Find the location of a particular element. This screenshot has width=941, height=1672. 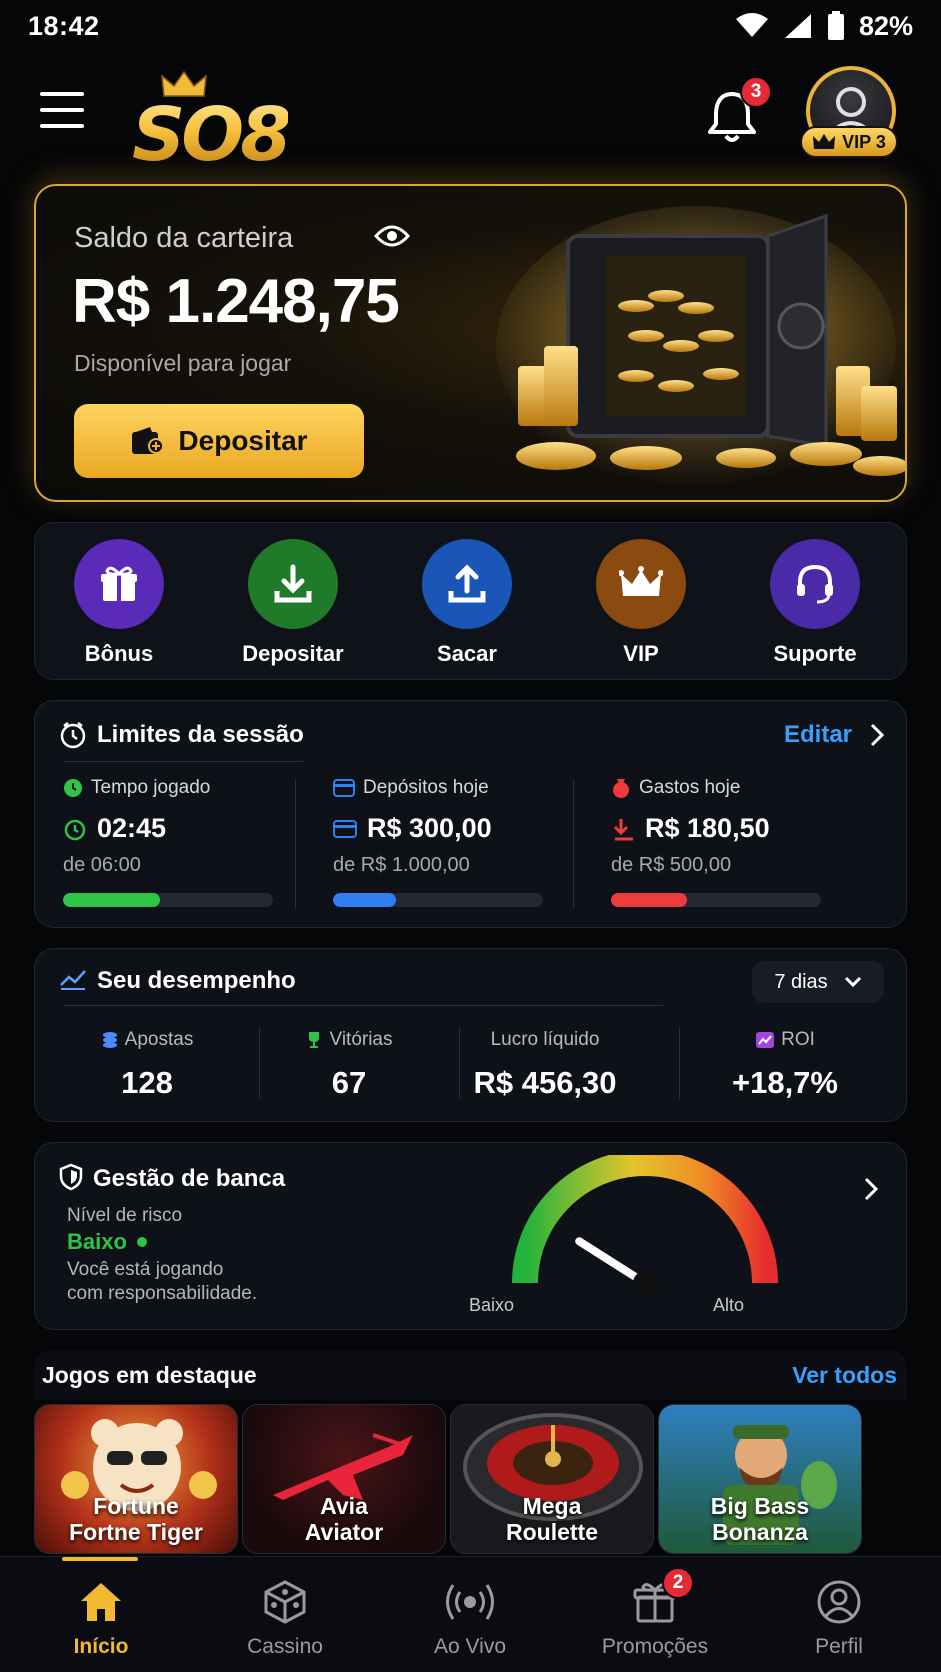

nav-label: Promoções is located at coordinates (655, 1646).